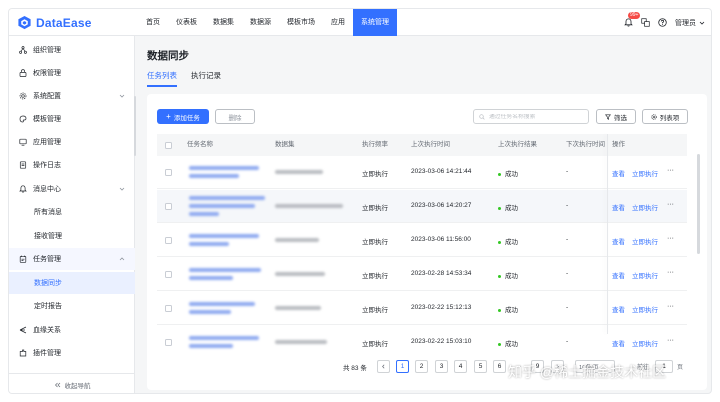 The image size is (720, 402). I want to click on chevron-left-icon, so click(383, 366).